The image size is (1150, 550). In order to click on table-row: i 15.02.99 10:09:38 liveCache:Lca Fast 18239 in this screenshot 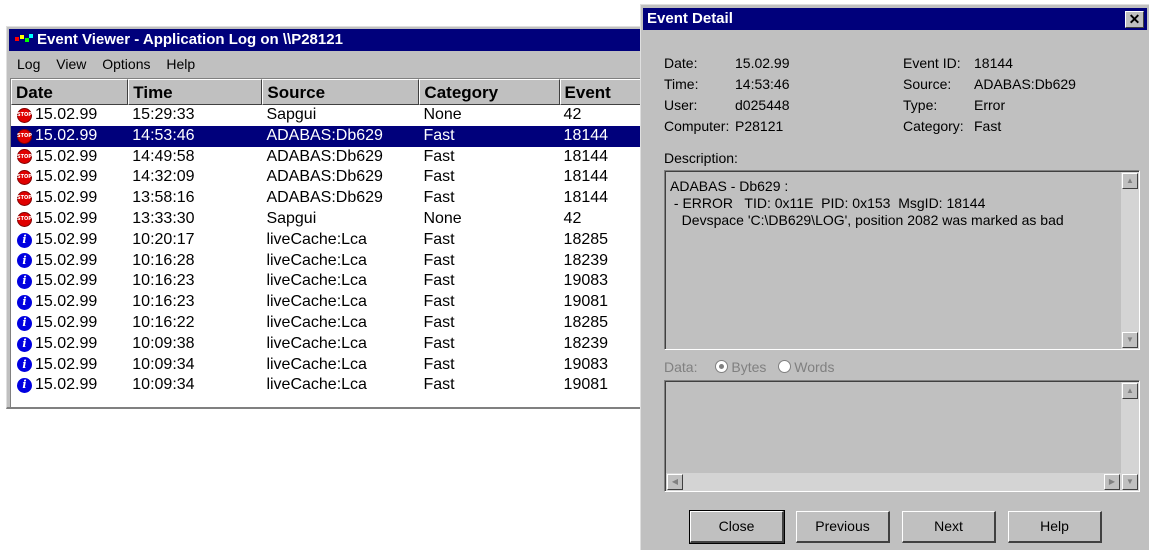, I will do `click(329, 344)`.